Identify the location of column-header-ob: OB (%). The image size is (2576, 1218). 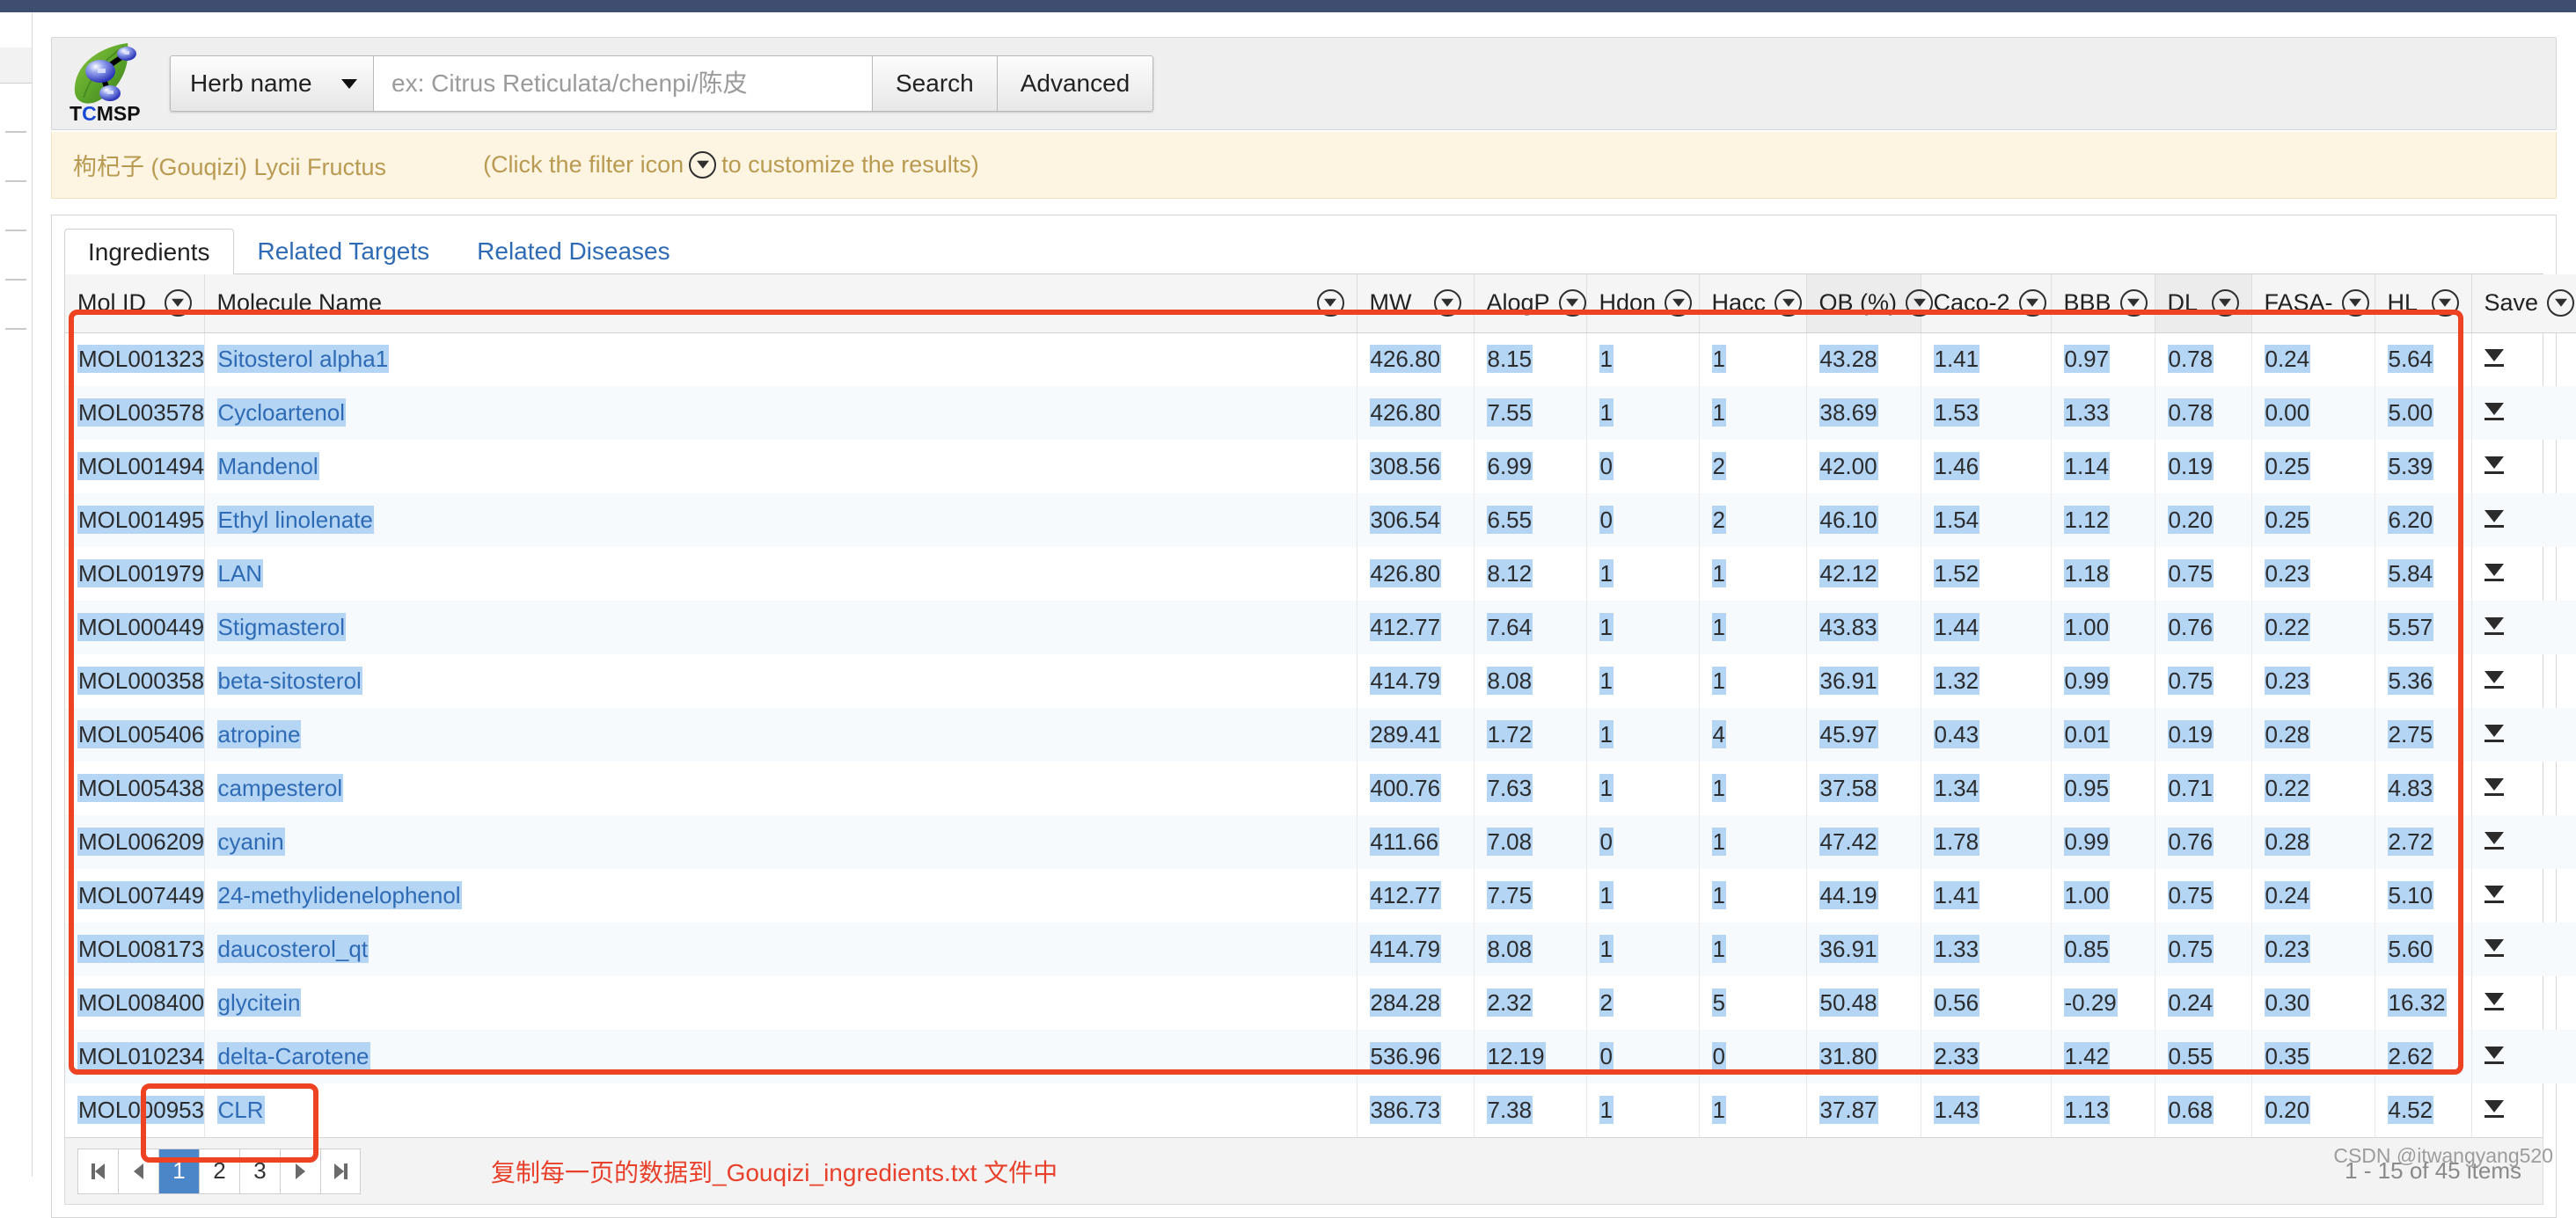
(1870, 304).